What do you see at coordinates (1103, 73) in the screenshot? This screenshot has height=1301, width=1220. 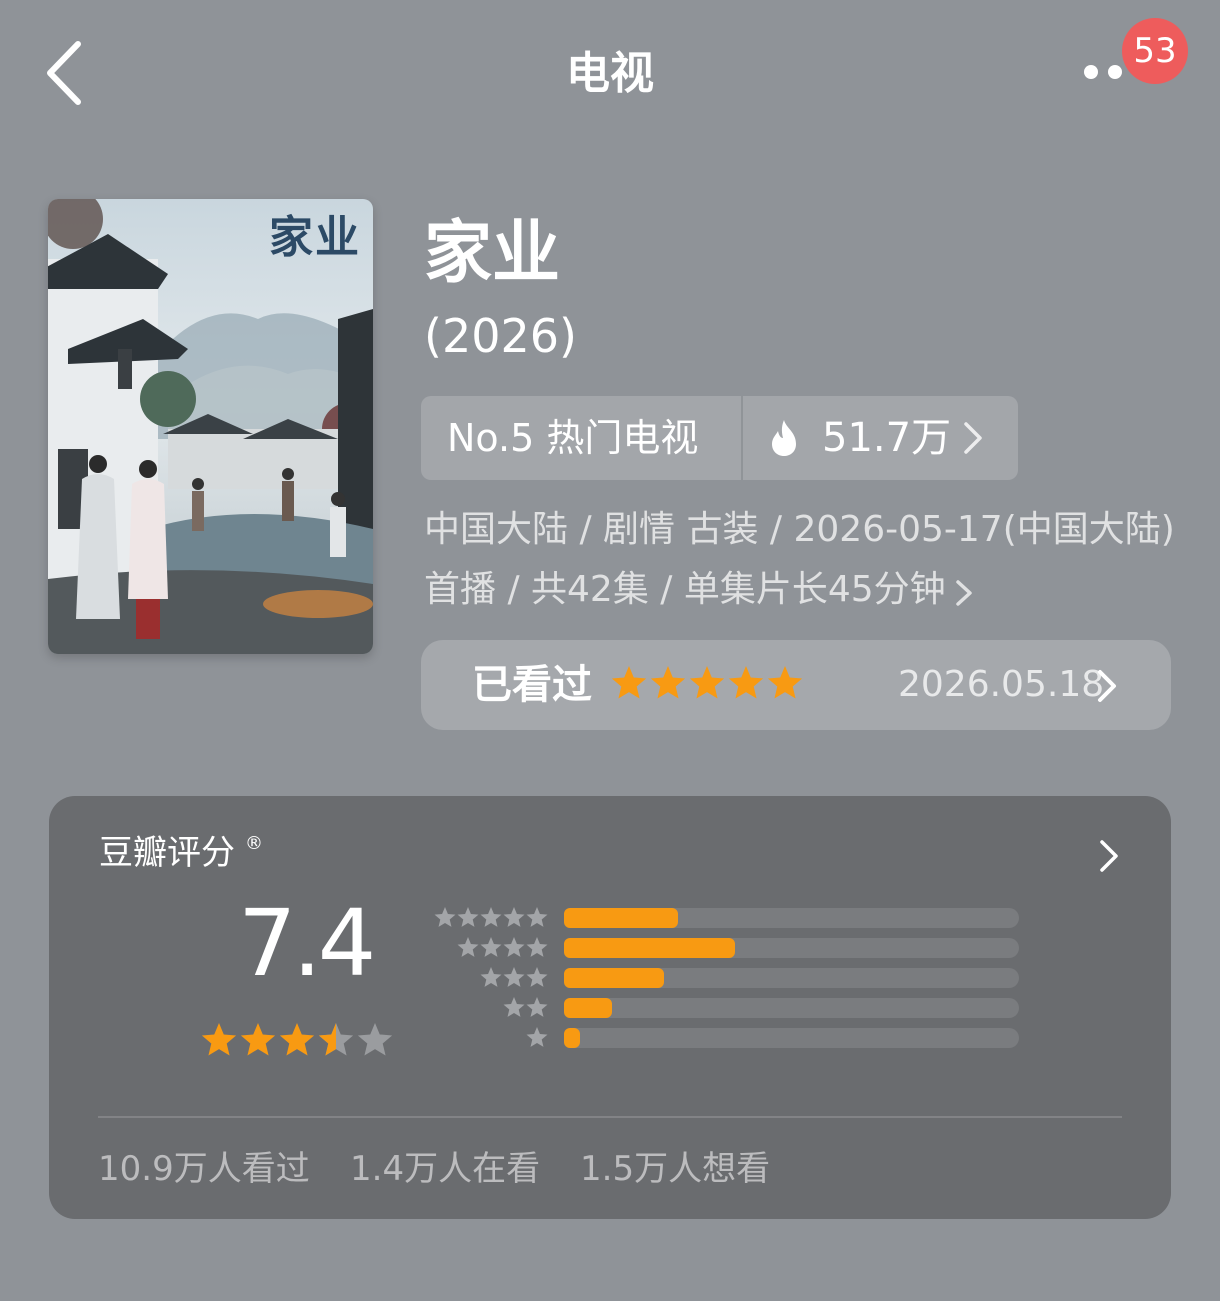 I see `more-button` at bounding box center [1103, 73].